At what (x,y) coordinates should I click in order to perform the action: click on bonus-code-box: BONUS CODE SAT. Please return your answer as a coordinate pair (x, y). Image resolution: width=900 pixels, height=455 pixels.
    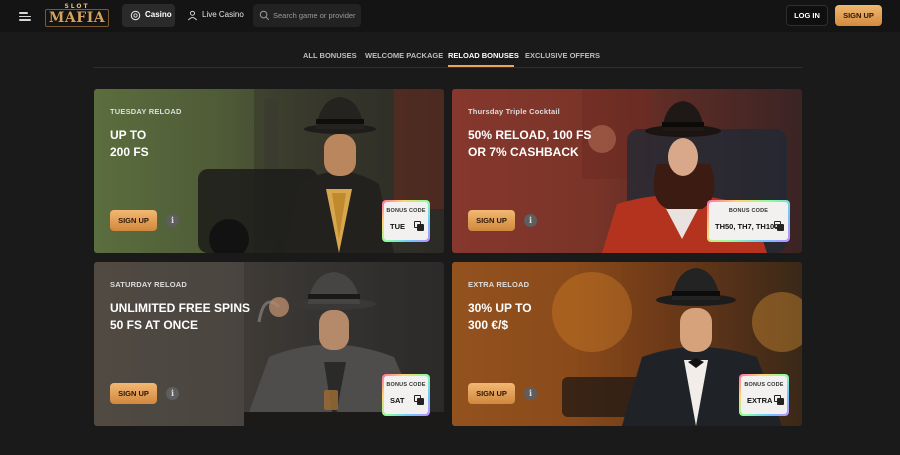
    Looking at the image, I should click on (406, 395).